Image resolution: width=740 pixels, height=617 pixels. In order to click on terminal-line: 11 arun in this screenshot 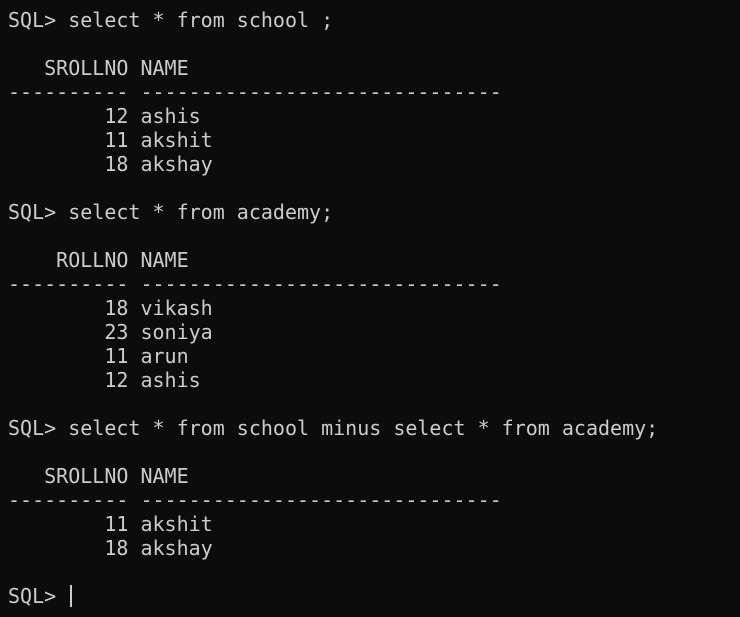, I will do `click(98, 356)`.